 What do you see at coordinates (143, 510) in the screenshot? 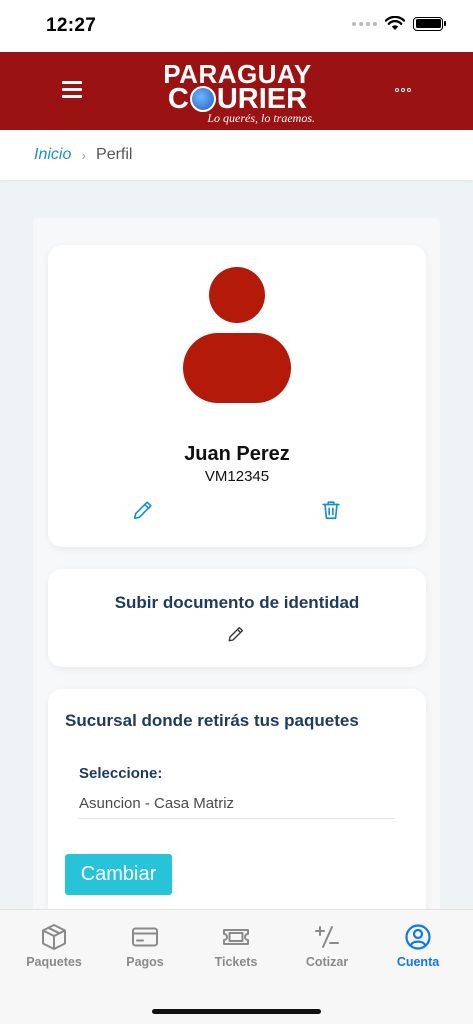
I see `edit-profile-pencil-icon` at bounding box center [143, 510].